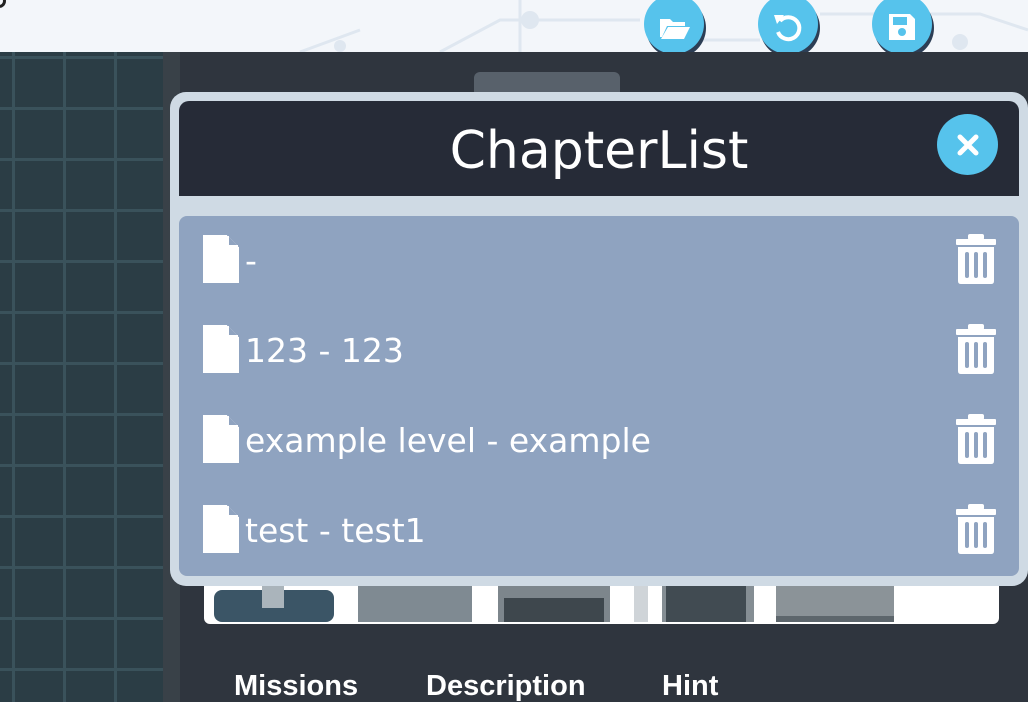 Image resolution: width=1028 pixels, height=702 pixels. What do you see at coordinates (599, 261) in the screenshot?
I see `chapter-item: -` at bounding box center [599, 261].